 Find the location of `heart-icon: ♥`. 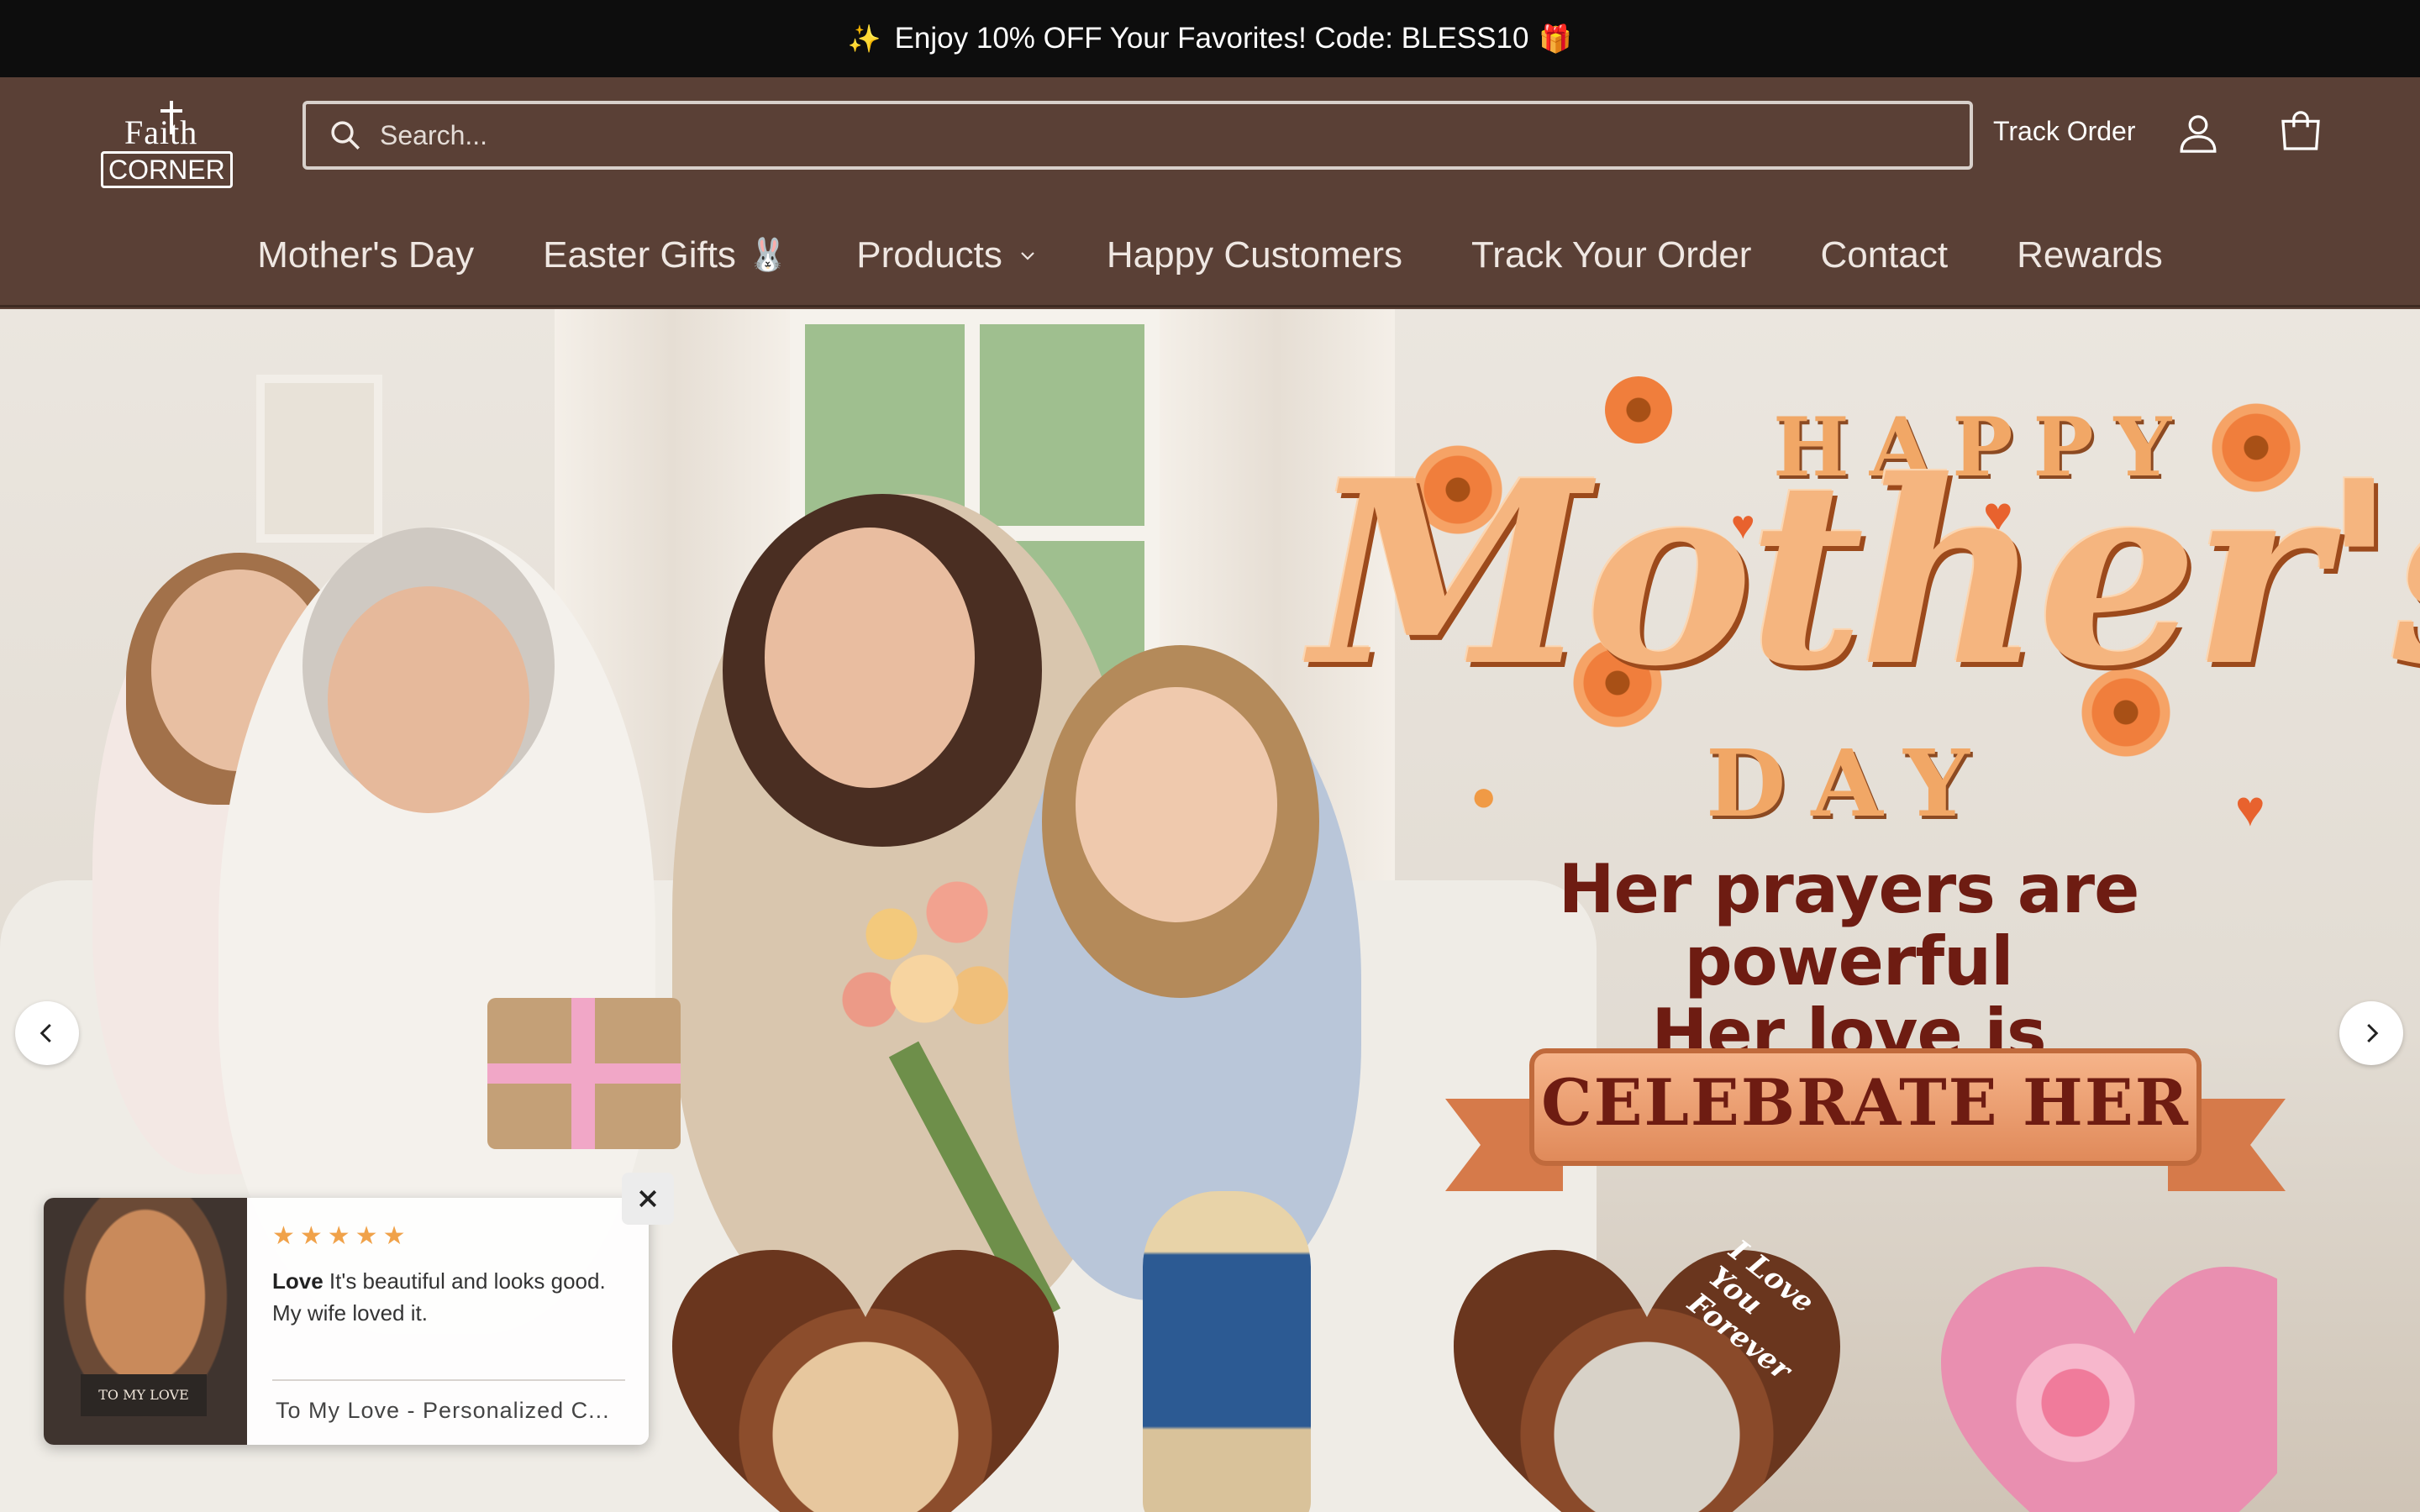

heart-icon: ♥ is located at coordinates (2250, 808).